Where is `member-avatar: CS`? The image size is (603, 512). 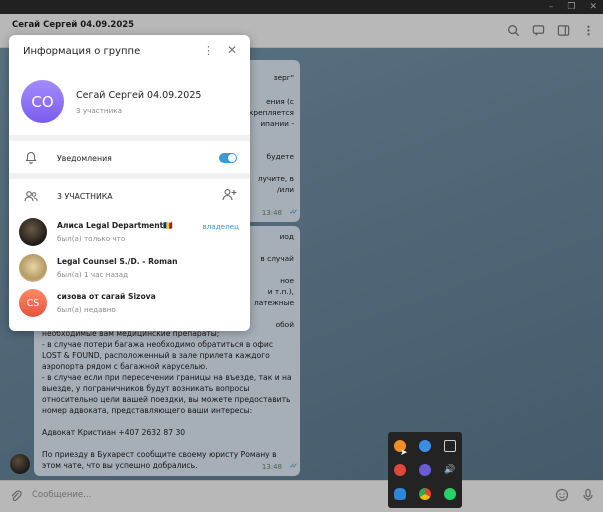
member-avatar: CS is located at coordinates (33, 303).